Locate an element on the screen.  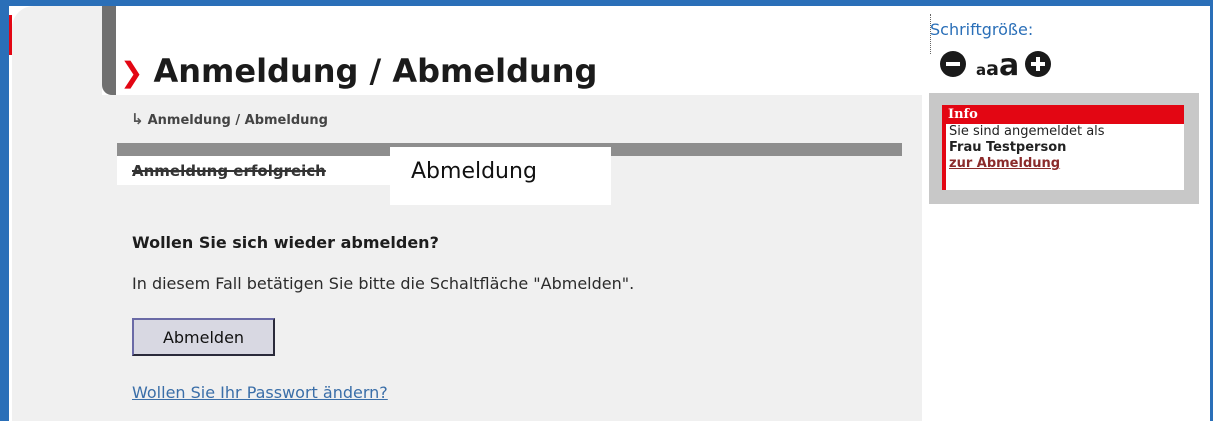
window-left-border is located at coordinates (4, 210).